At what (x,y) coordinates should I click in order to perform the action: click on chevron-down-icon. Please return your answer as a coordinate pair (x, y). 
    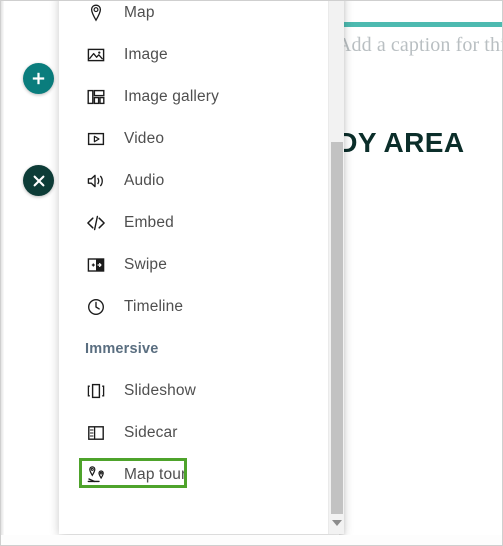
    Looking at the image, I should click on (337, 523).